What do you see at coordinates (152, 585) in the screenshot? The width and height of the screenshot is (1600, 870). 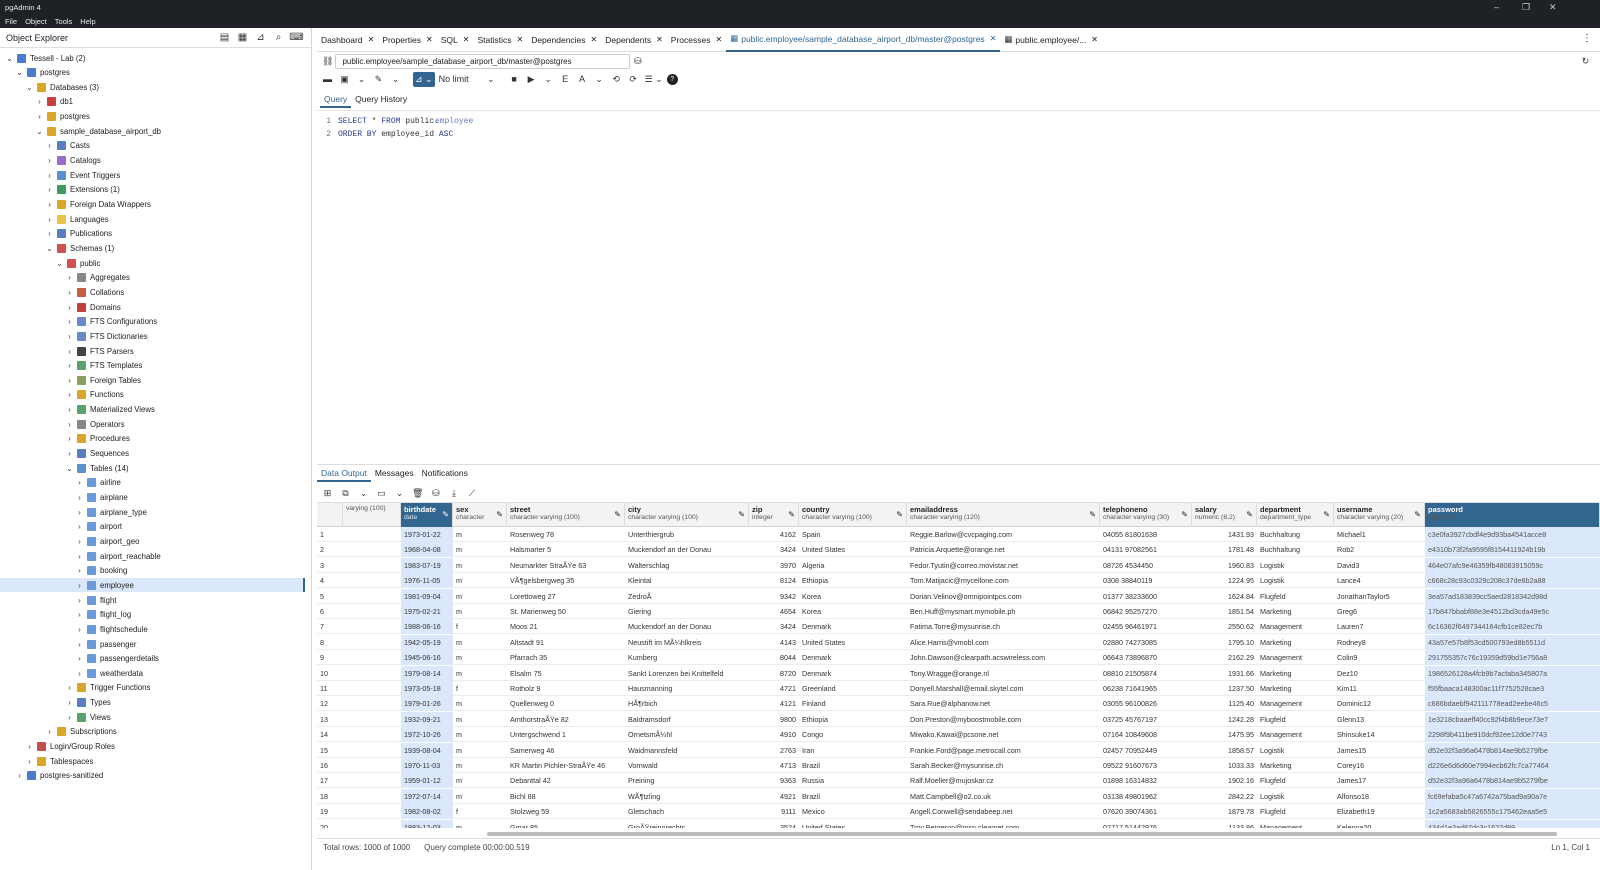 I see `tree-node-employee: › employee` at bounding box center [152, 585].